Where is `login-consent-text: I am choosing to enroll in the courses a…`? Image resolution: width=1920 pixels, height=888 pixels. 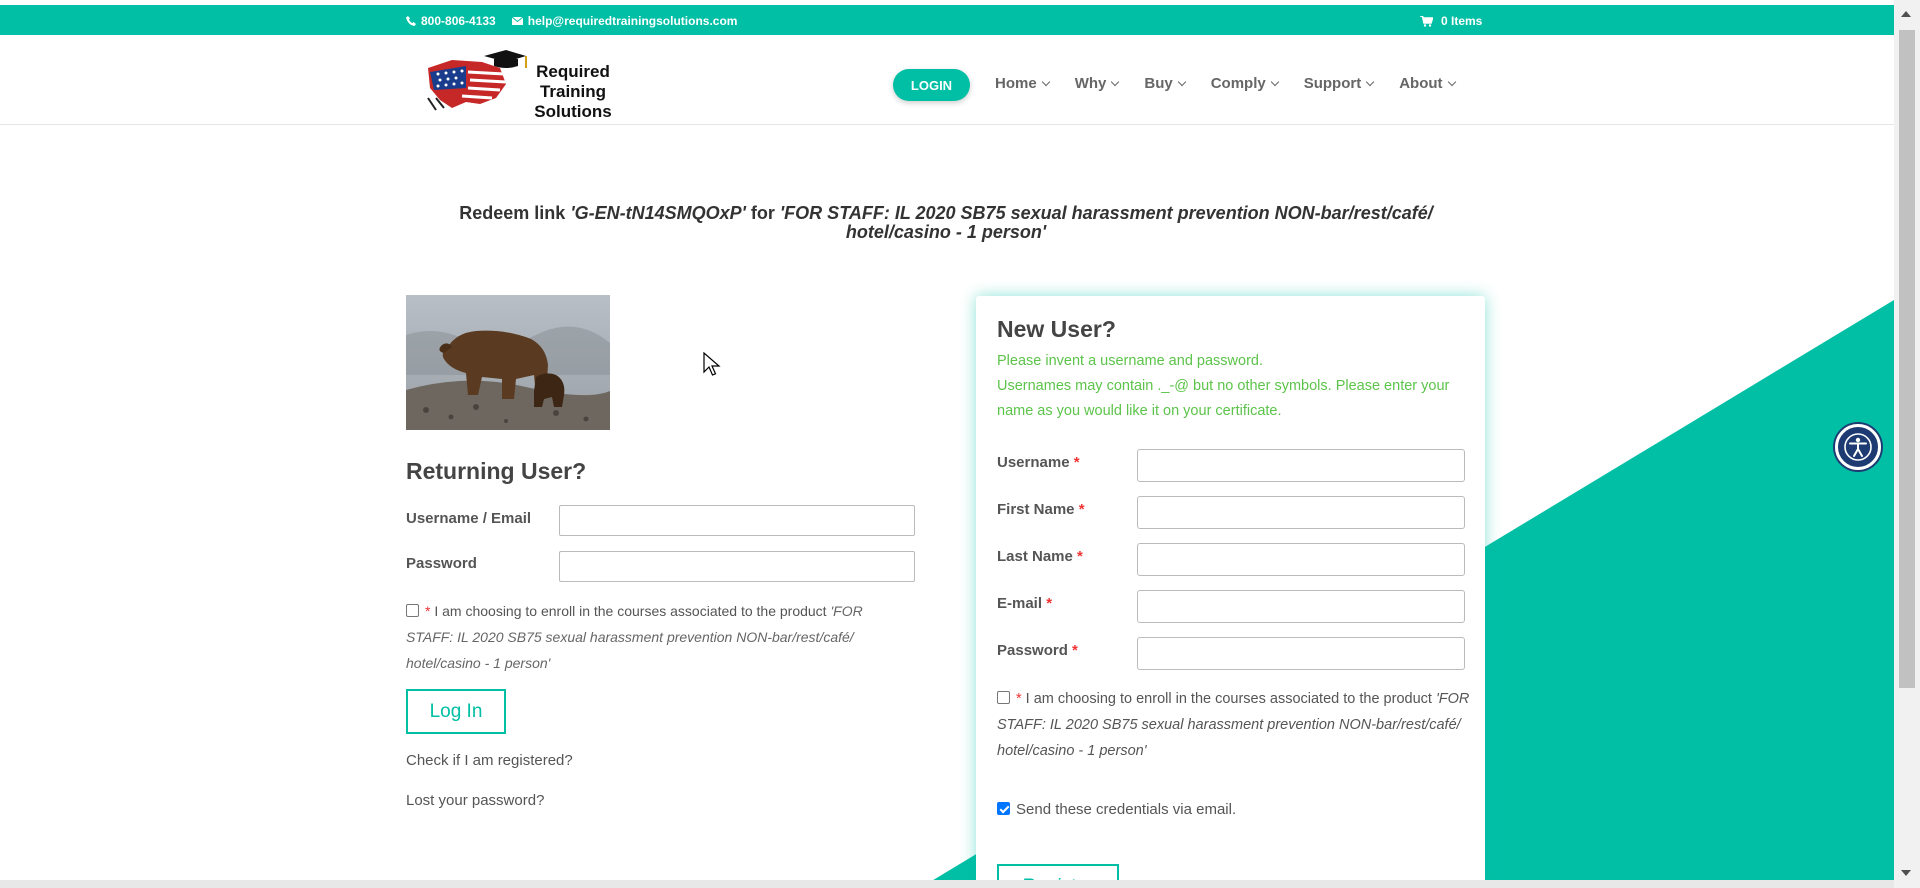 login-consent-text: I am choosing to enroll in the courses a… is located at coordinates (630, 611).